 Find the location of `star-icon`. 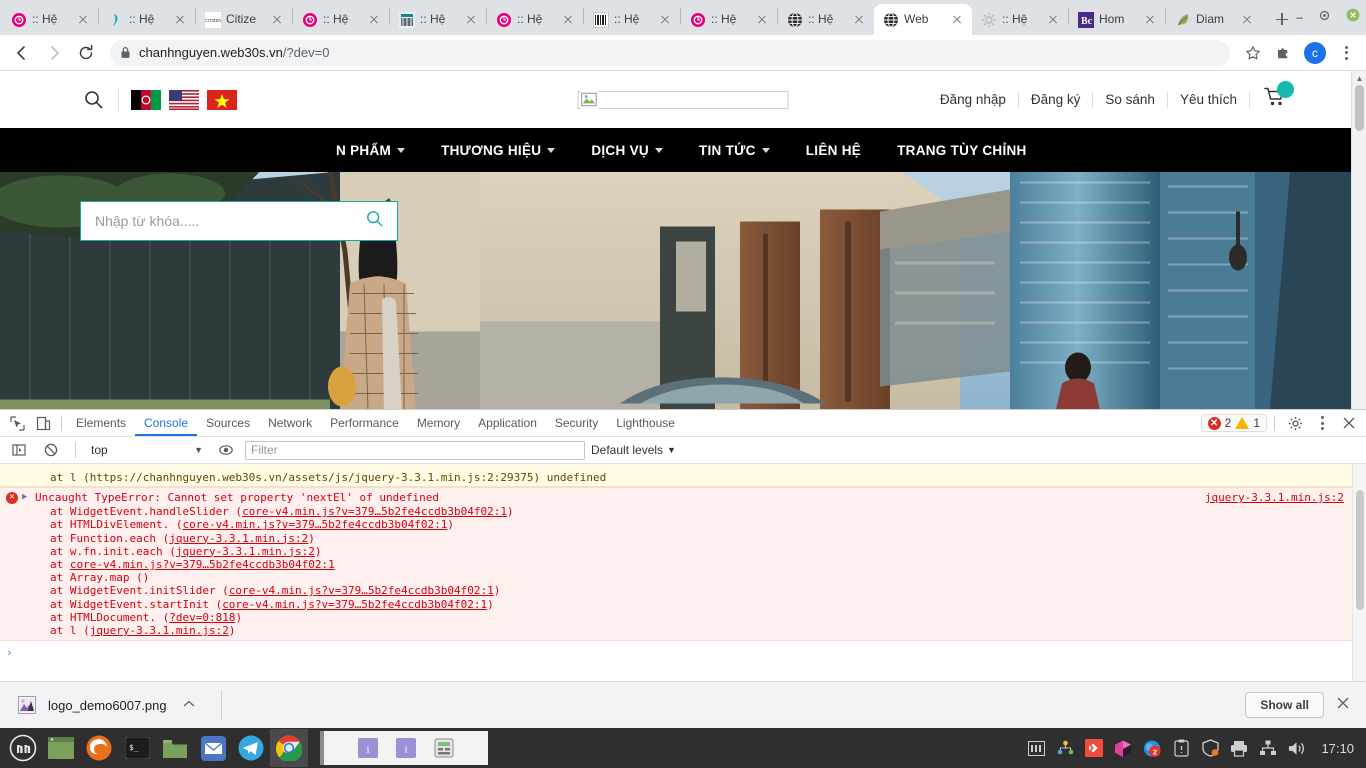

star-icon is located at coordinates (1253, 53).